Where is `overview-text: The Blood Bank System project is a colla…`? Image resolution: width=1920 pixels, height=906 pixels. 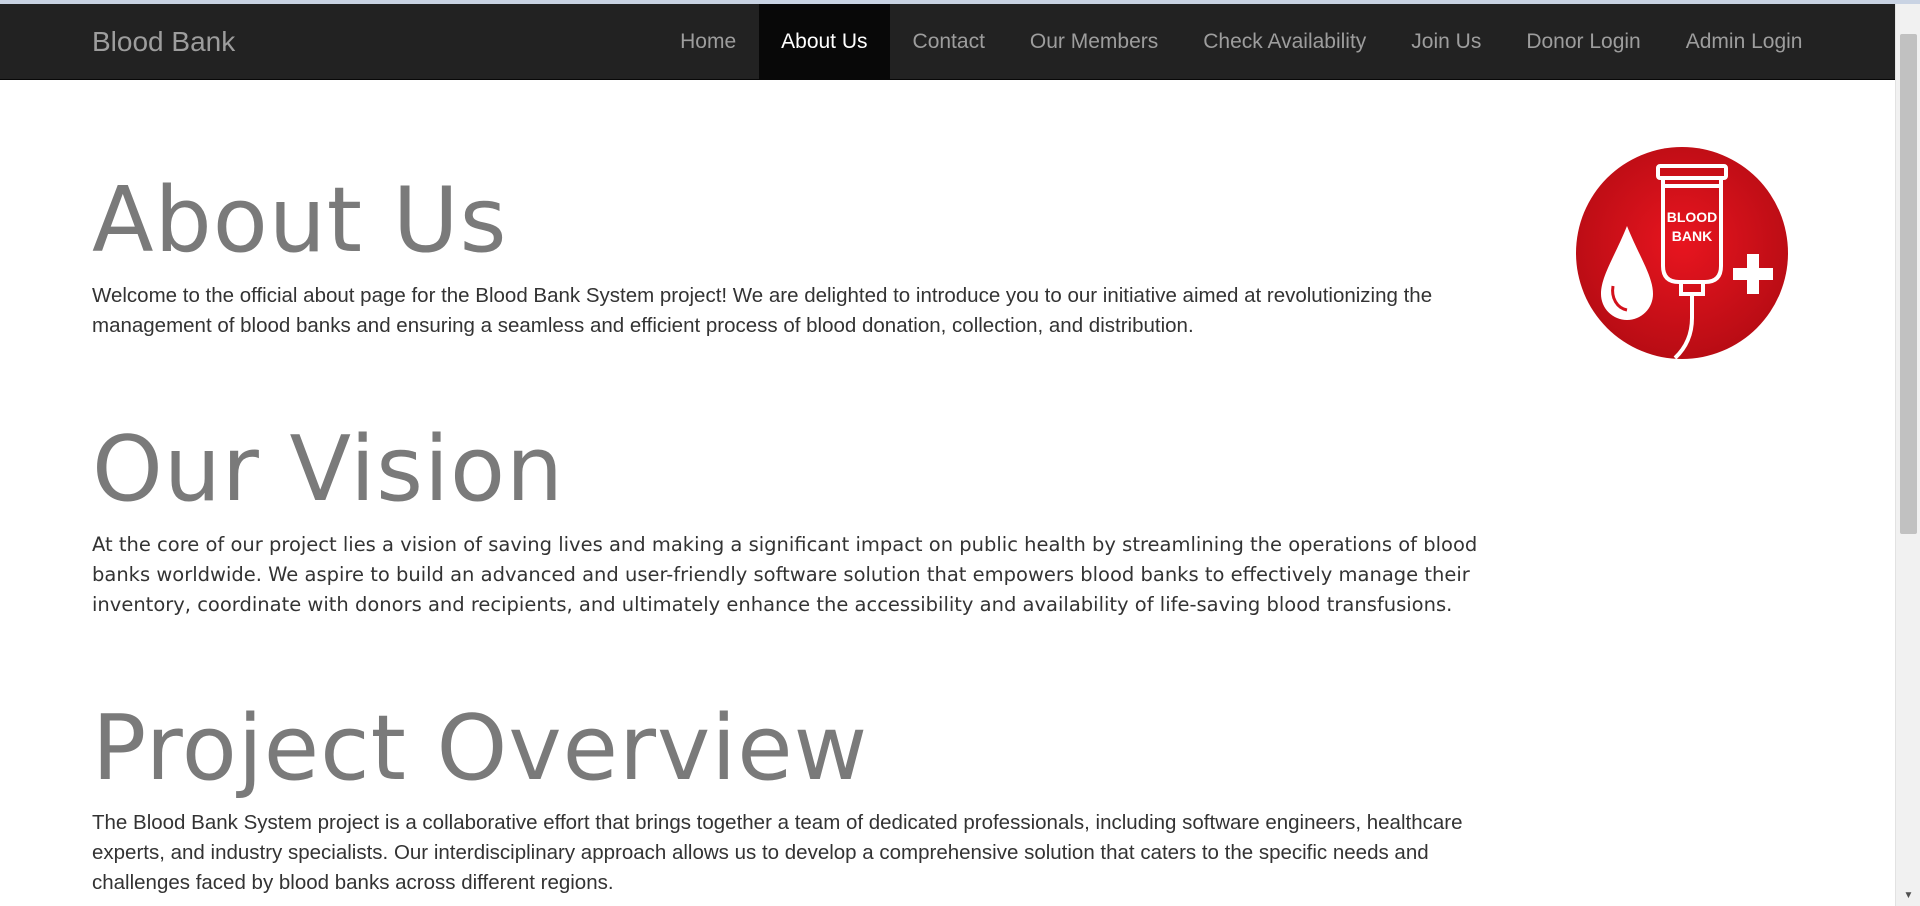 overview-text: The Blood Bank System project is a colla… is located at coordinates (777, 852).